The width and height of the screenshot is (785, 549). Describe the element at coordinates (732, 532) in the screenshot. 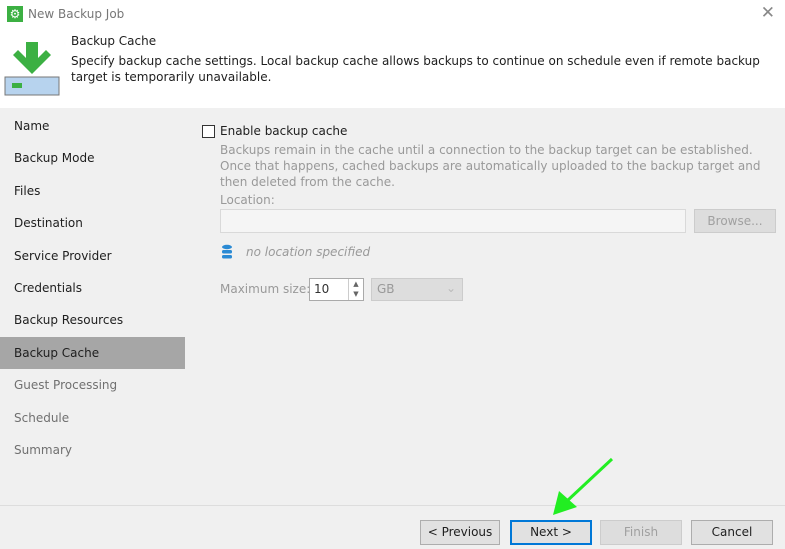

I see `cancel-button: Cancel` at that location.